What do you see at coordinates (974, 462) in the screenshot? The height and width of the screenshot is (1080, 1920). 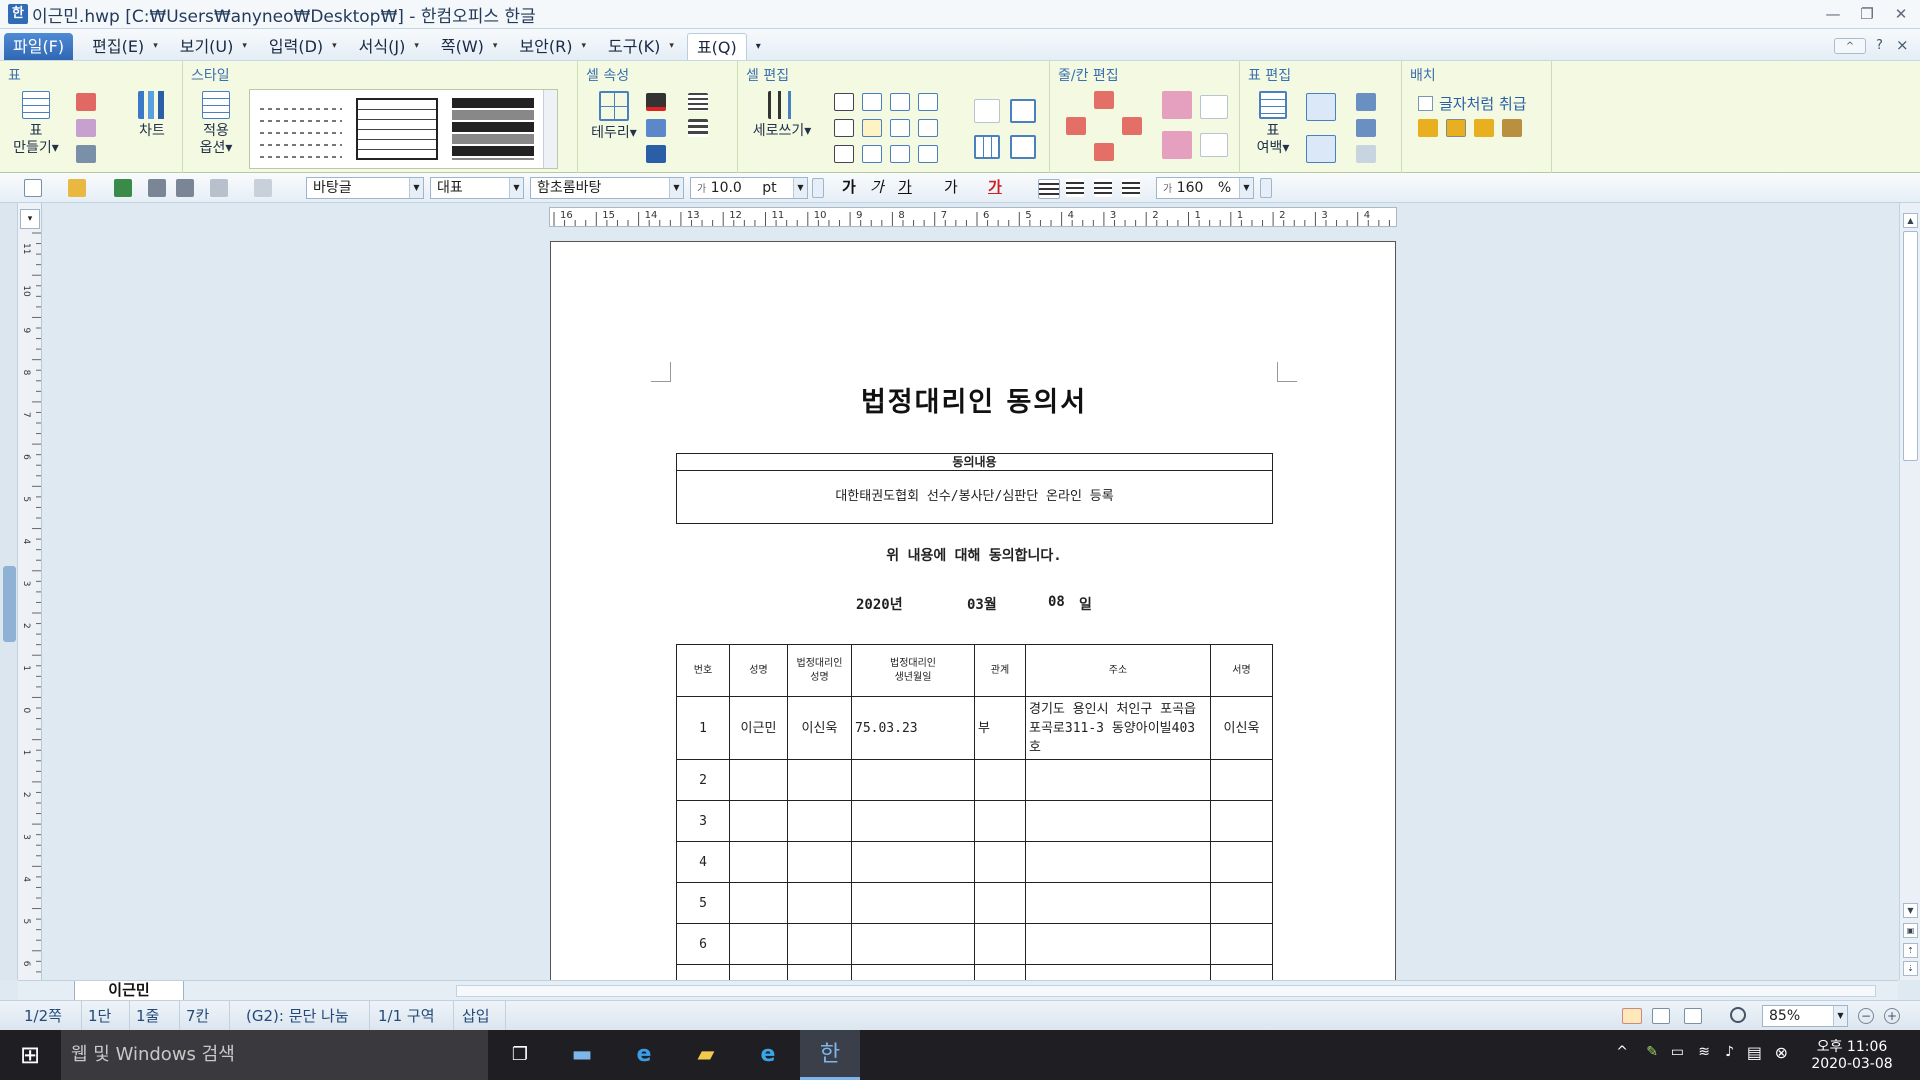 I see `consent-header: 동의내용` at bounding box center [974, 462].